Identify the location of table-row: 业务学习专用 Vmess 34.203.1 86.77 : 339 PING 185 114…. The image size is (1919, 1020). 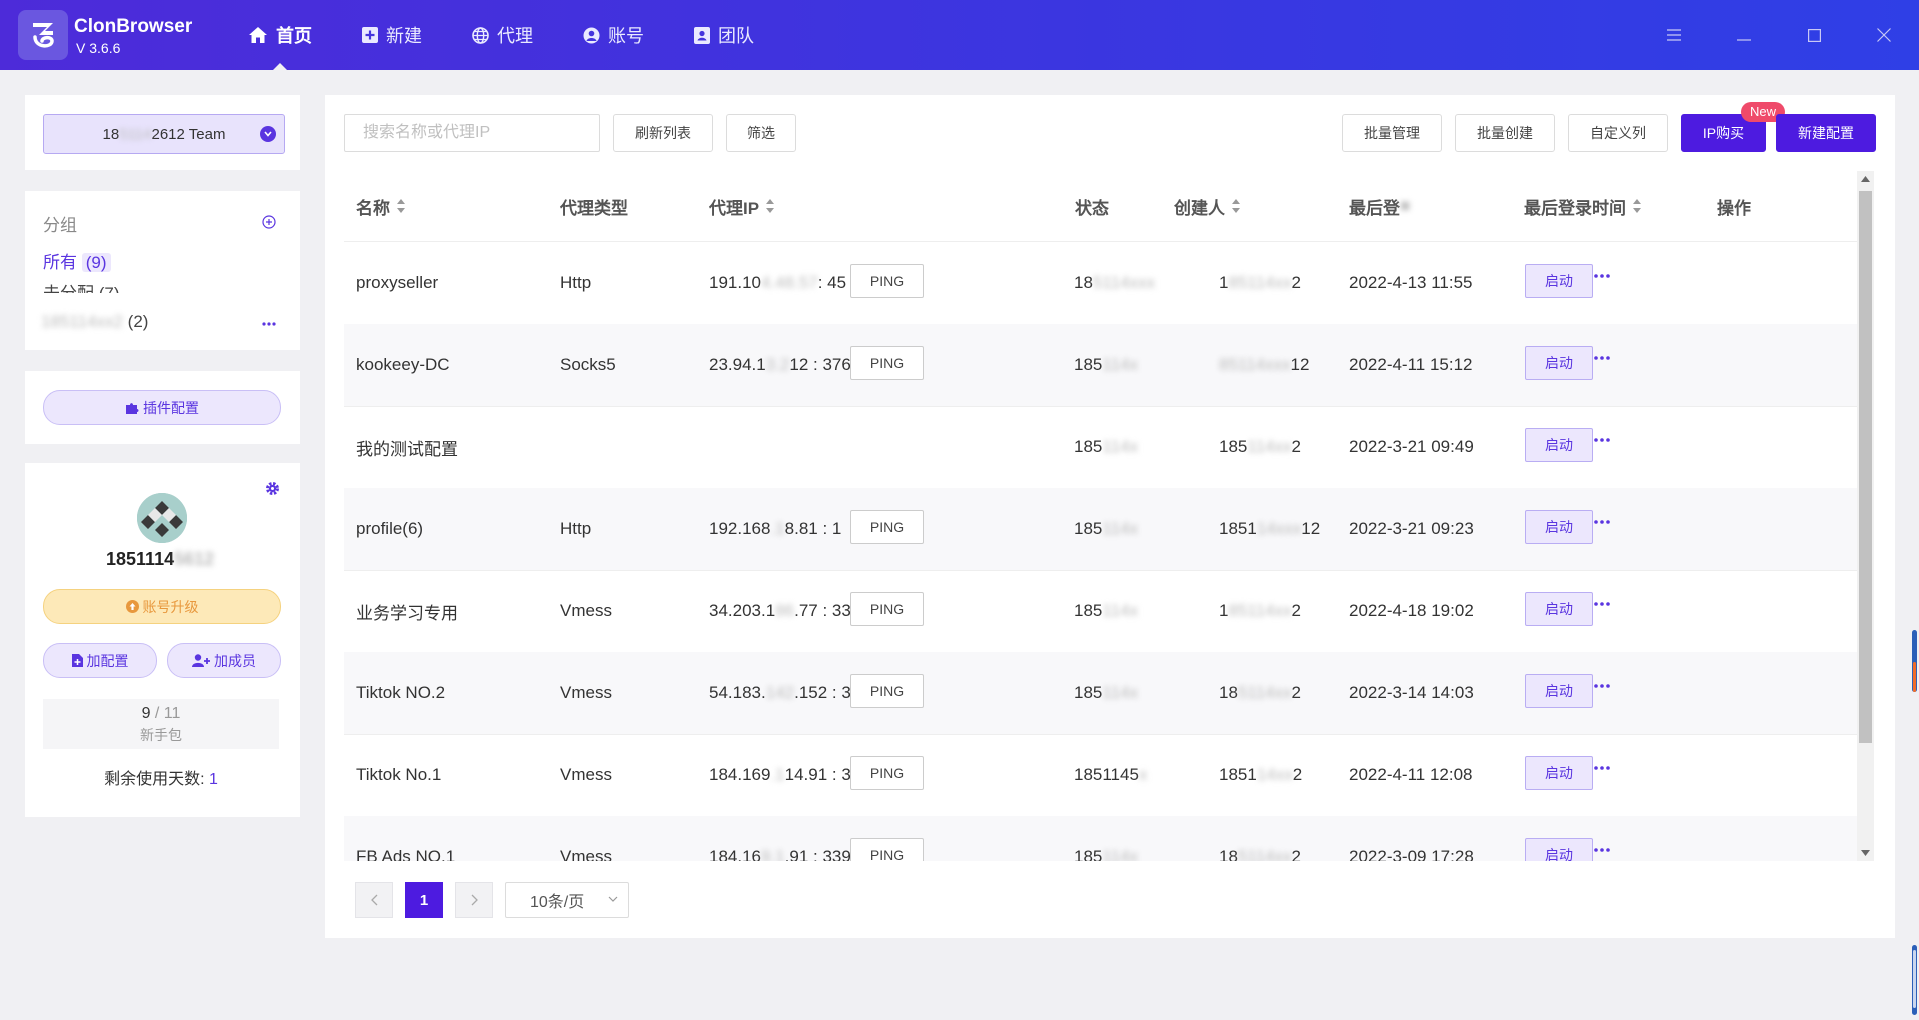
(1102, 611).